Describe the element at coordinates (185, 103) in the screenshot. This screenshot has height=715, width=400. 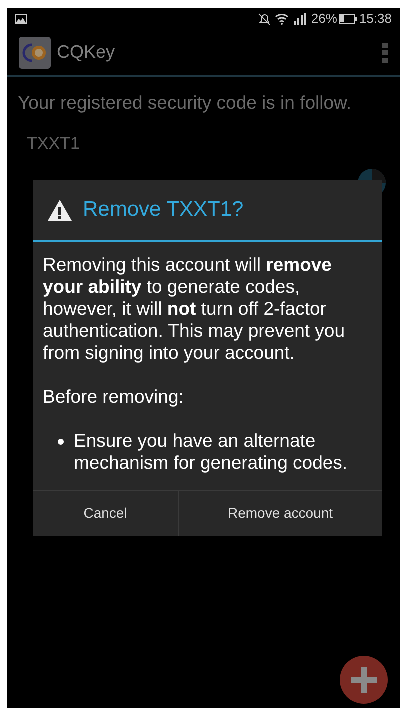
I see `intro-text: Your registered security code is in follow.` at that location.